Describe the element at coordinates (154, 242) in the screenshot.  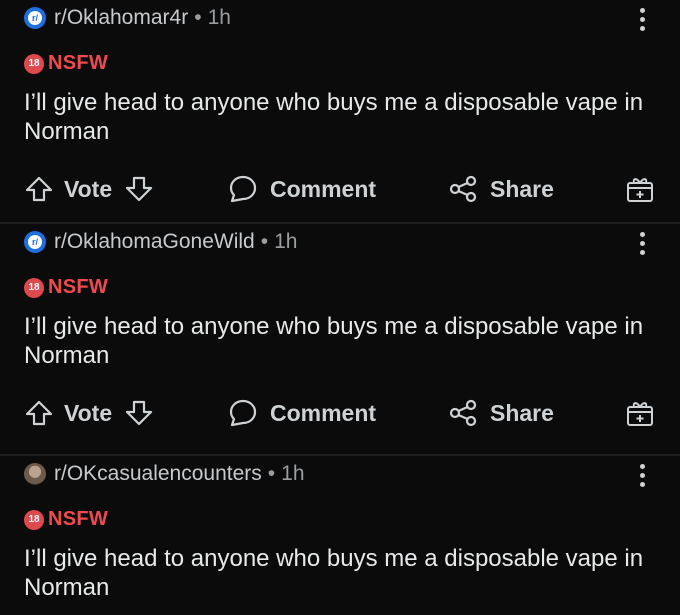
I see `subreddit-name: r/OklahomaGoneWild` at that location.